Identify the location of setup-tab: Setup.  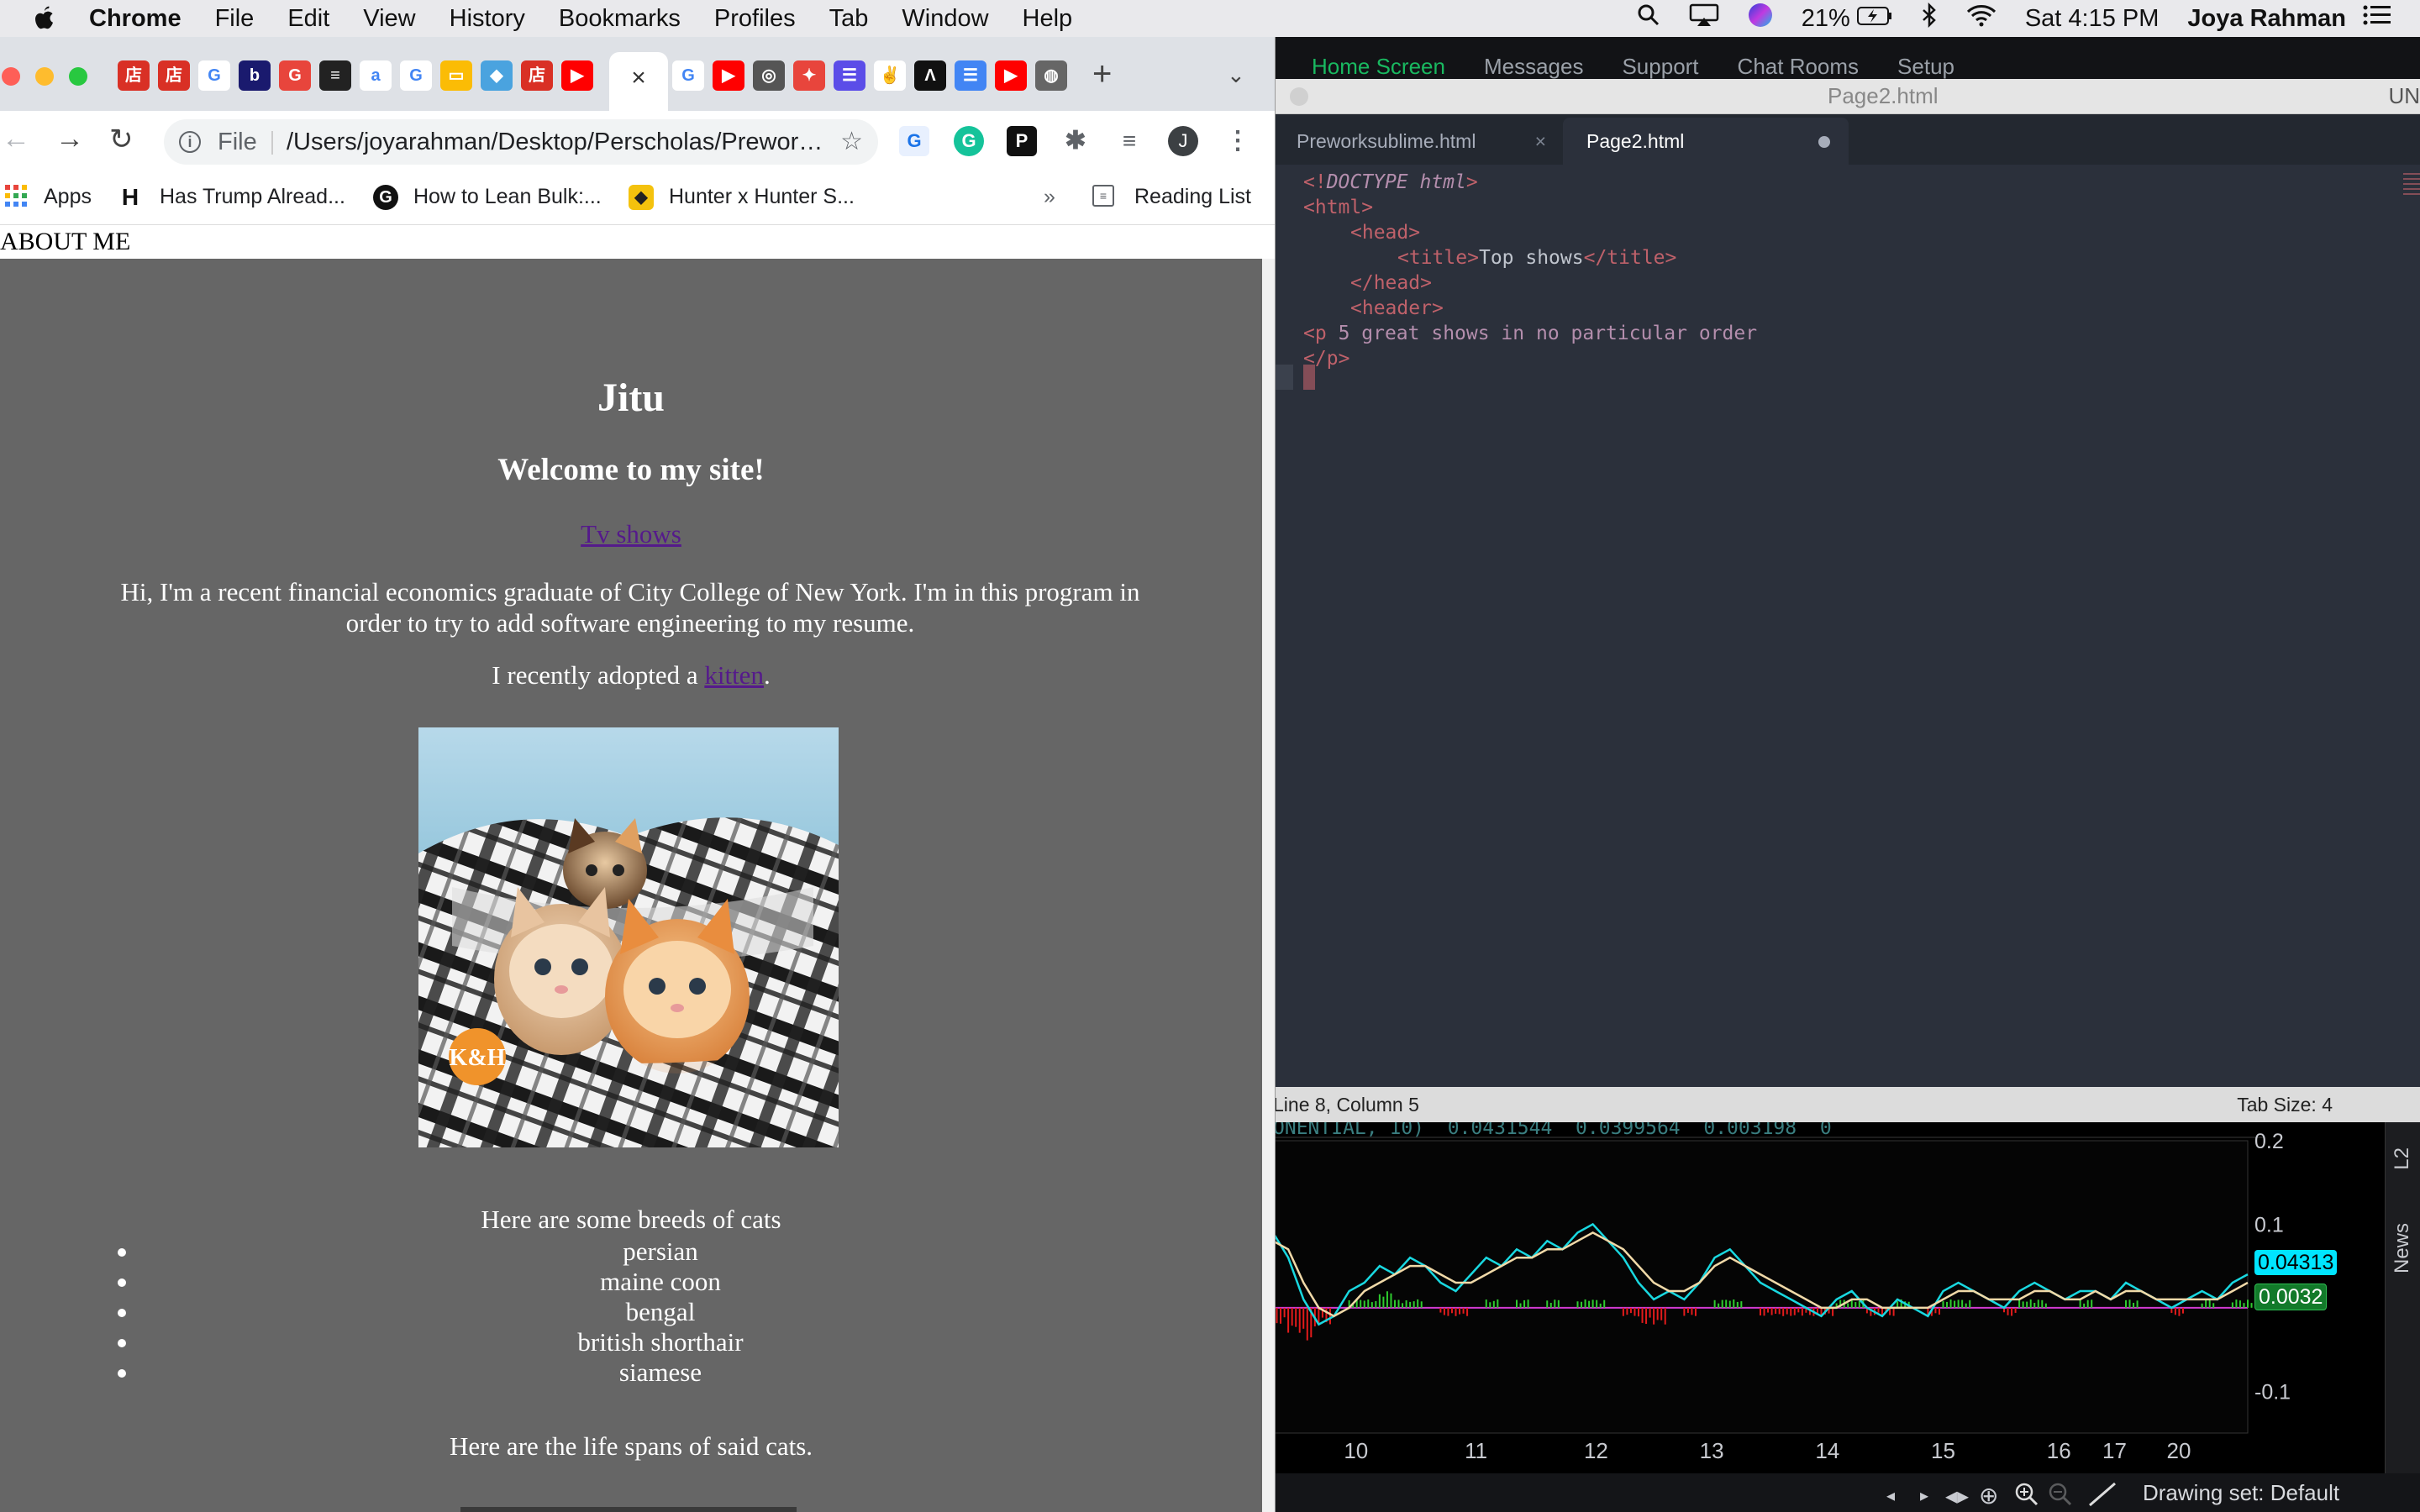
(1925, 66).